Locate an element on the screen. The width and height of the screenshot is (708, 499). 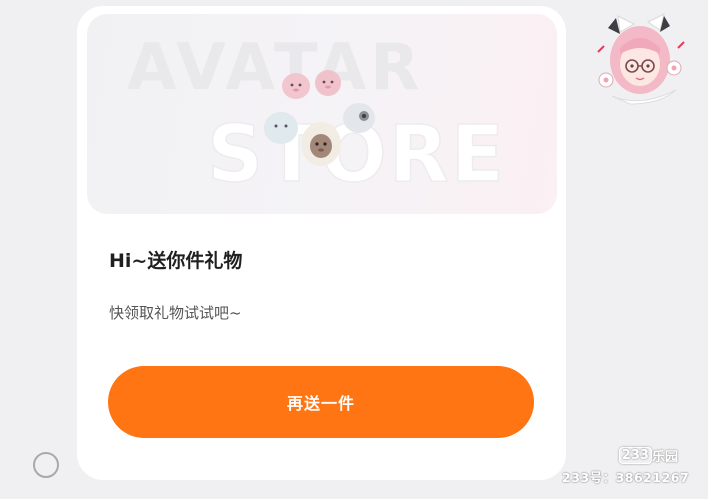
watermark-logo: 233 乐园 is located at coordinates (648, 455).